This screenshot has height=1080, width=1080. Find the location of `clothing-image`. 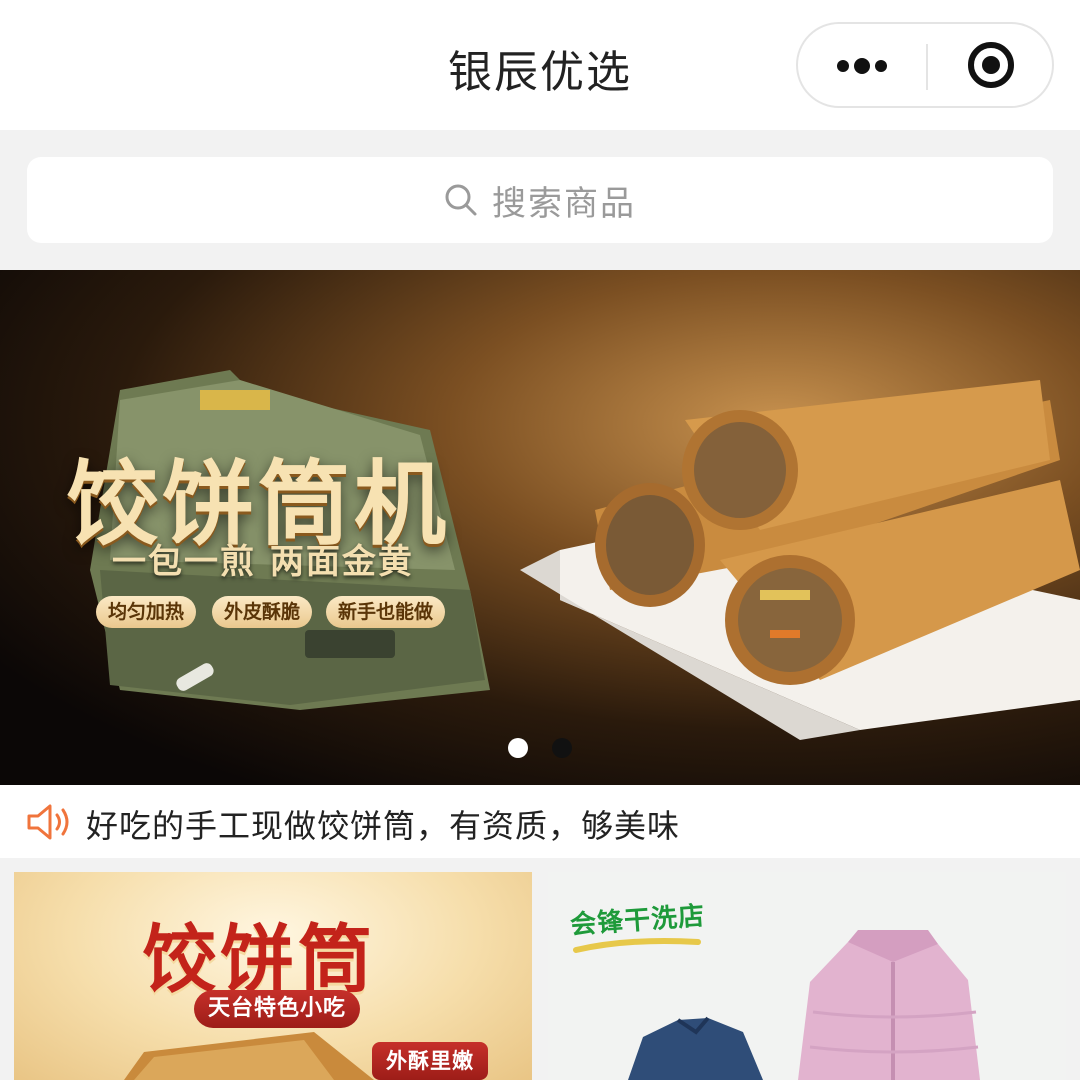

clothing-image is located at coordinates (776, 1005).